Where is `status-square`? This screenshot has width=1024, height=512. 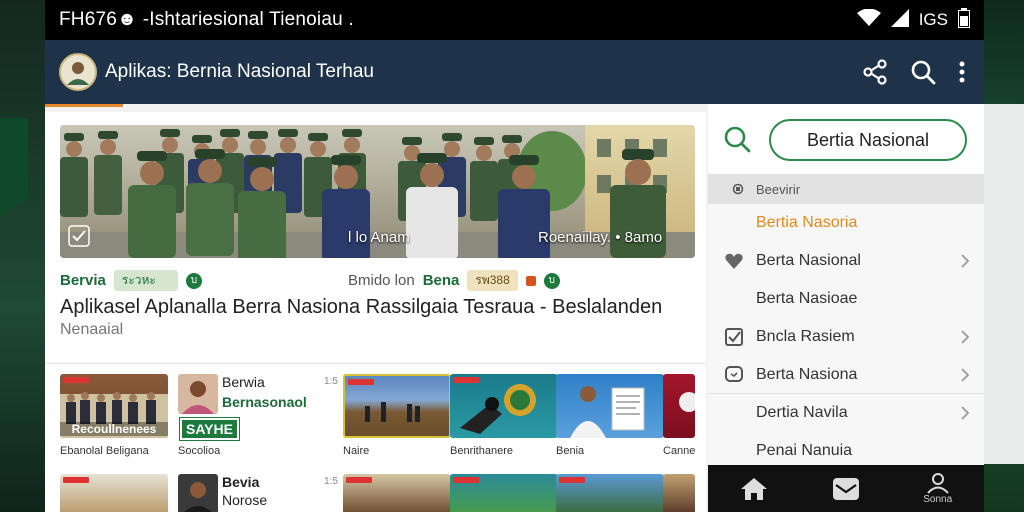
status-square is located at coordinates (530, 280).